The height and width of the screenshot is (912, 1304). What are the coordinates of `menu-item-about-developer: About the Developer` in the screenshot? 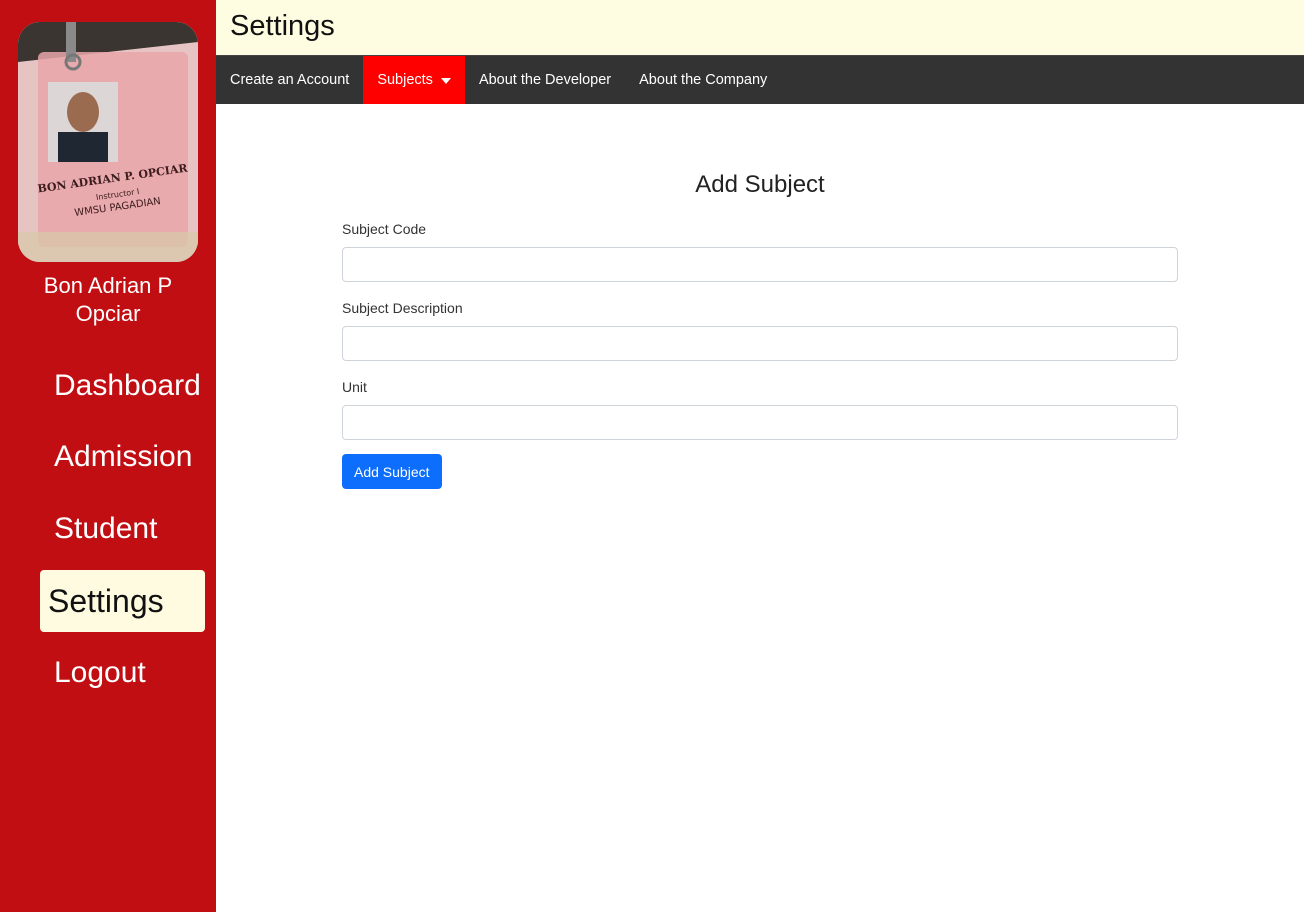 It's located at (545, 80).